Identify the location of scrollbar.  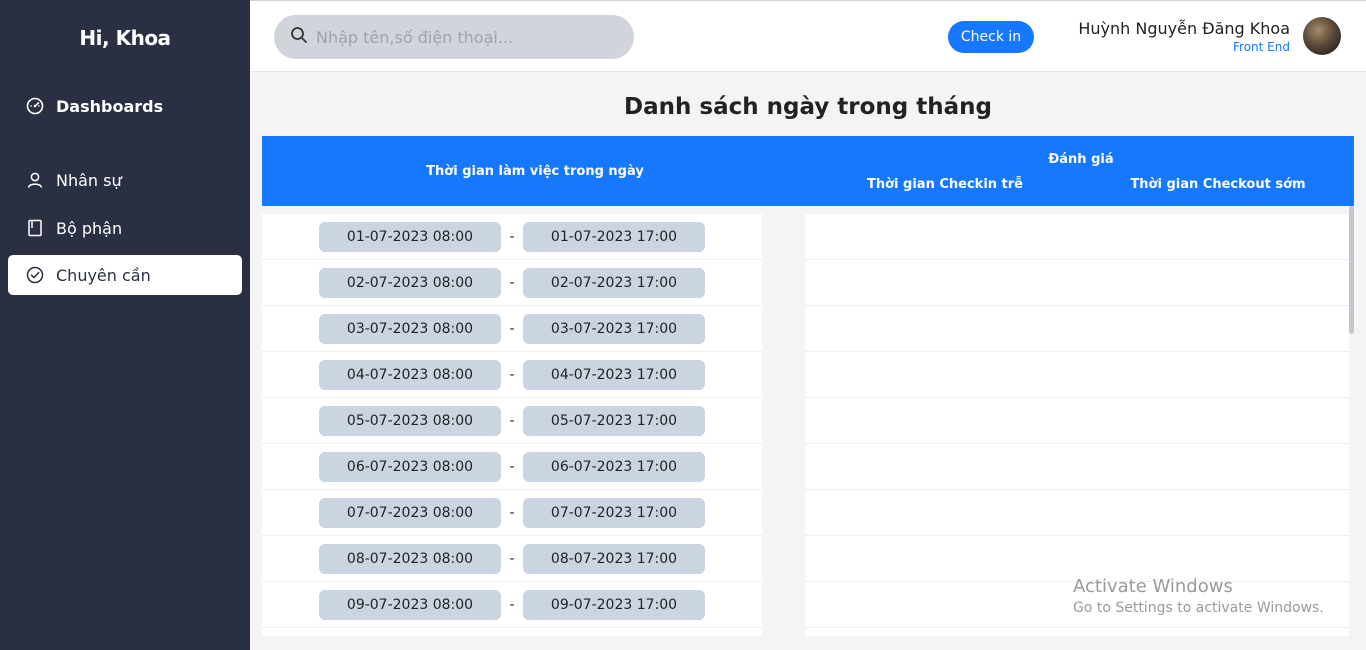
(1351, 421).